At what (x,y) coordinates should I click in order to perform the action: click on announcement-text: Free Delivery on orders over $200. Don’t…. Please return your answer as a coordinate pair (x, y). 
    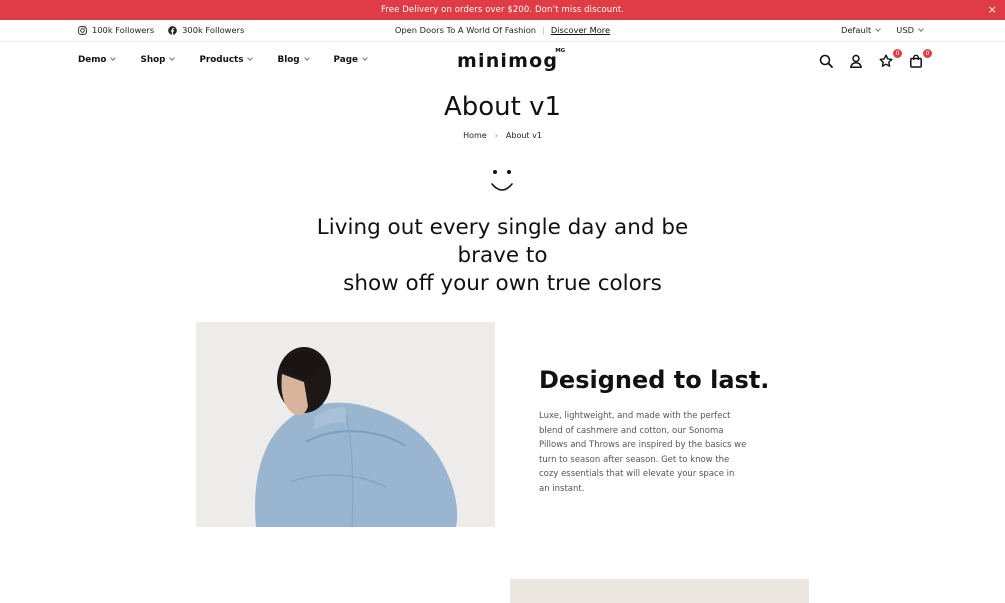
    Looking at the image, I should click on (502, 10).